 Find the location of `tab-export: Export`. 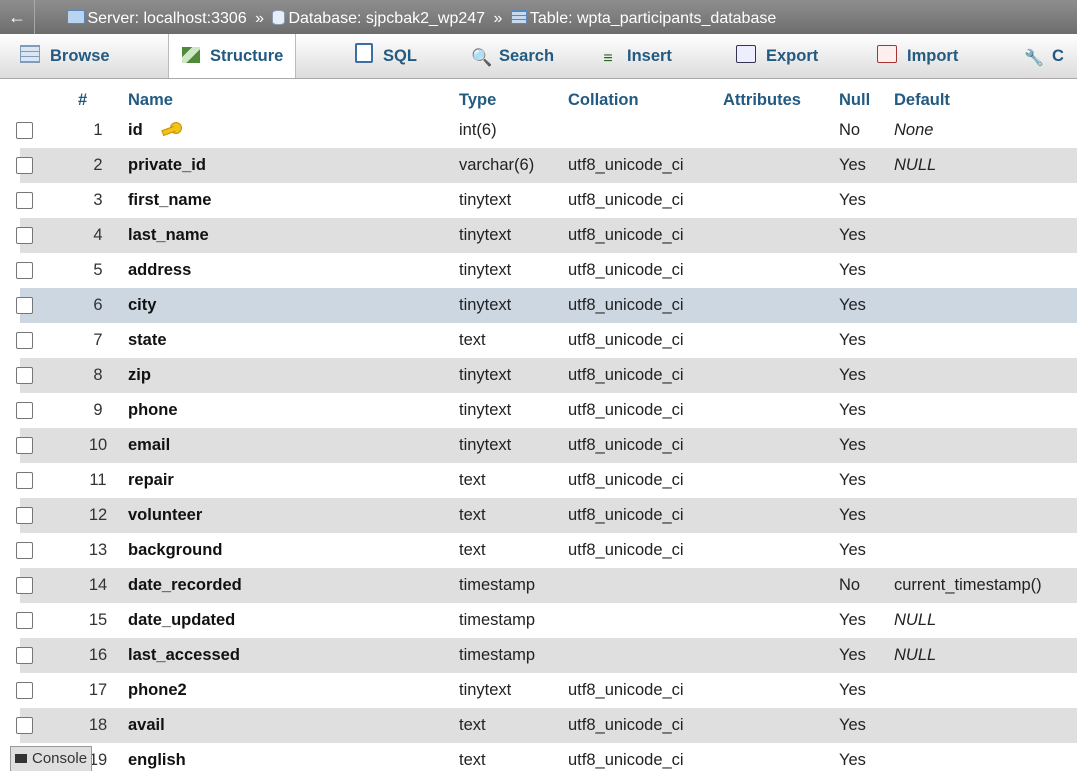

tab-export: Export is located at coordinates (777, 56).